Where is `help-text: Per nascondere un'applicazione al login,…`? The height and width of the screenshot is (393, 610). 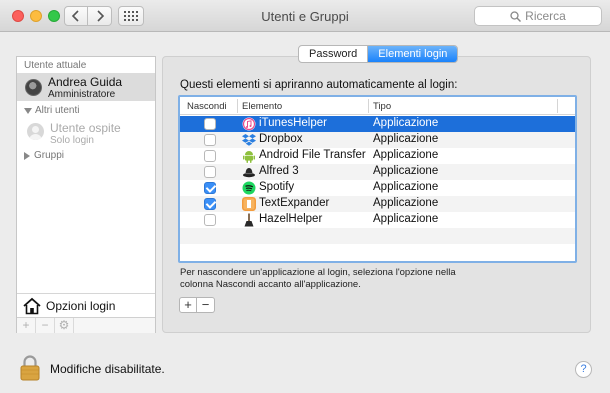 help-text: Per nascondere un'applicazione al login,… is located at coordinates (318, 278).